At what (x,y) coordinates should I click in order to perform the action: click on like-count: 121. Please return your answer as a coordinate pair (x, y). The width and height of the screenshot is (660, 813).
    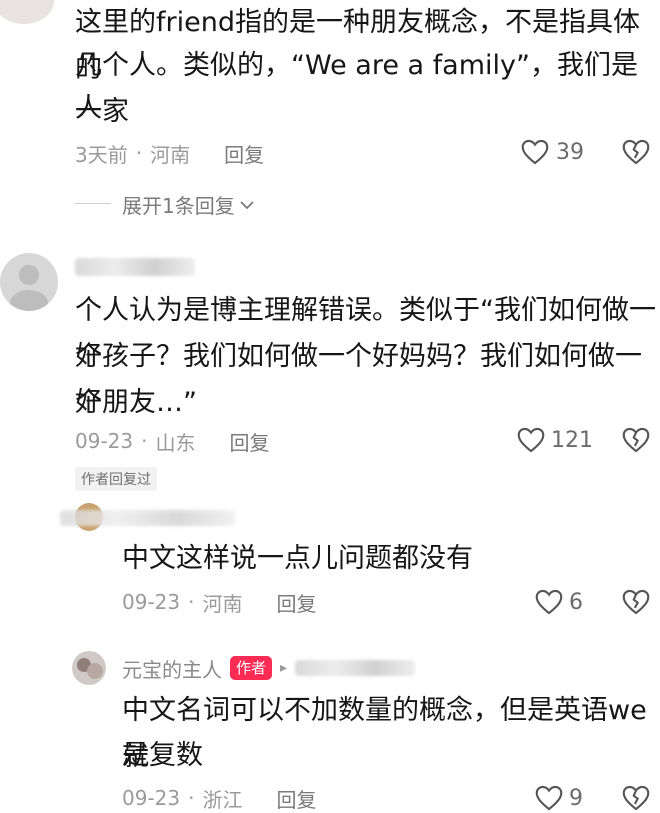
    Looking at the image, I should click on (572, 440).